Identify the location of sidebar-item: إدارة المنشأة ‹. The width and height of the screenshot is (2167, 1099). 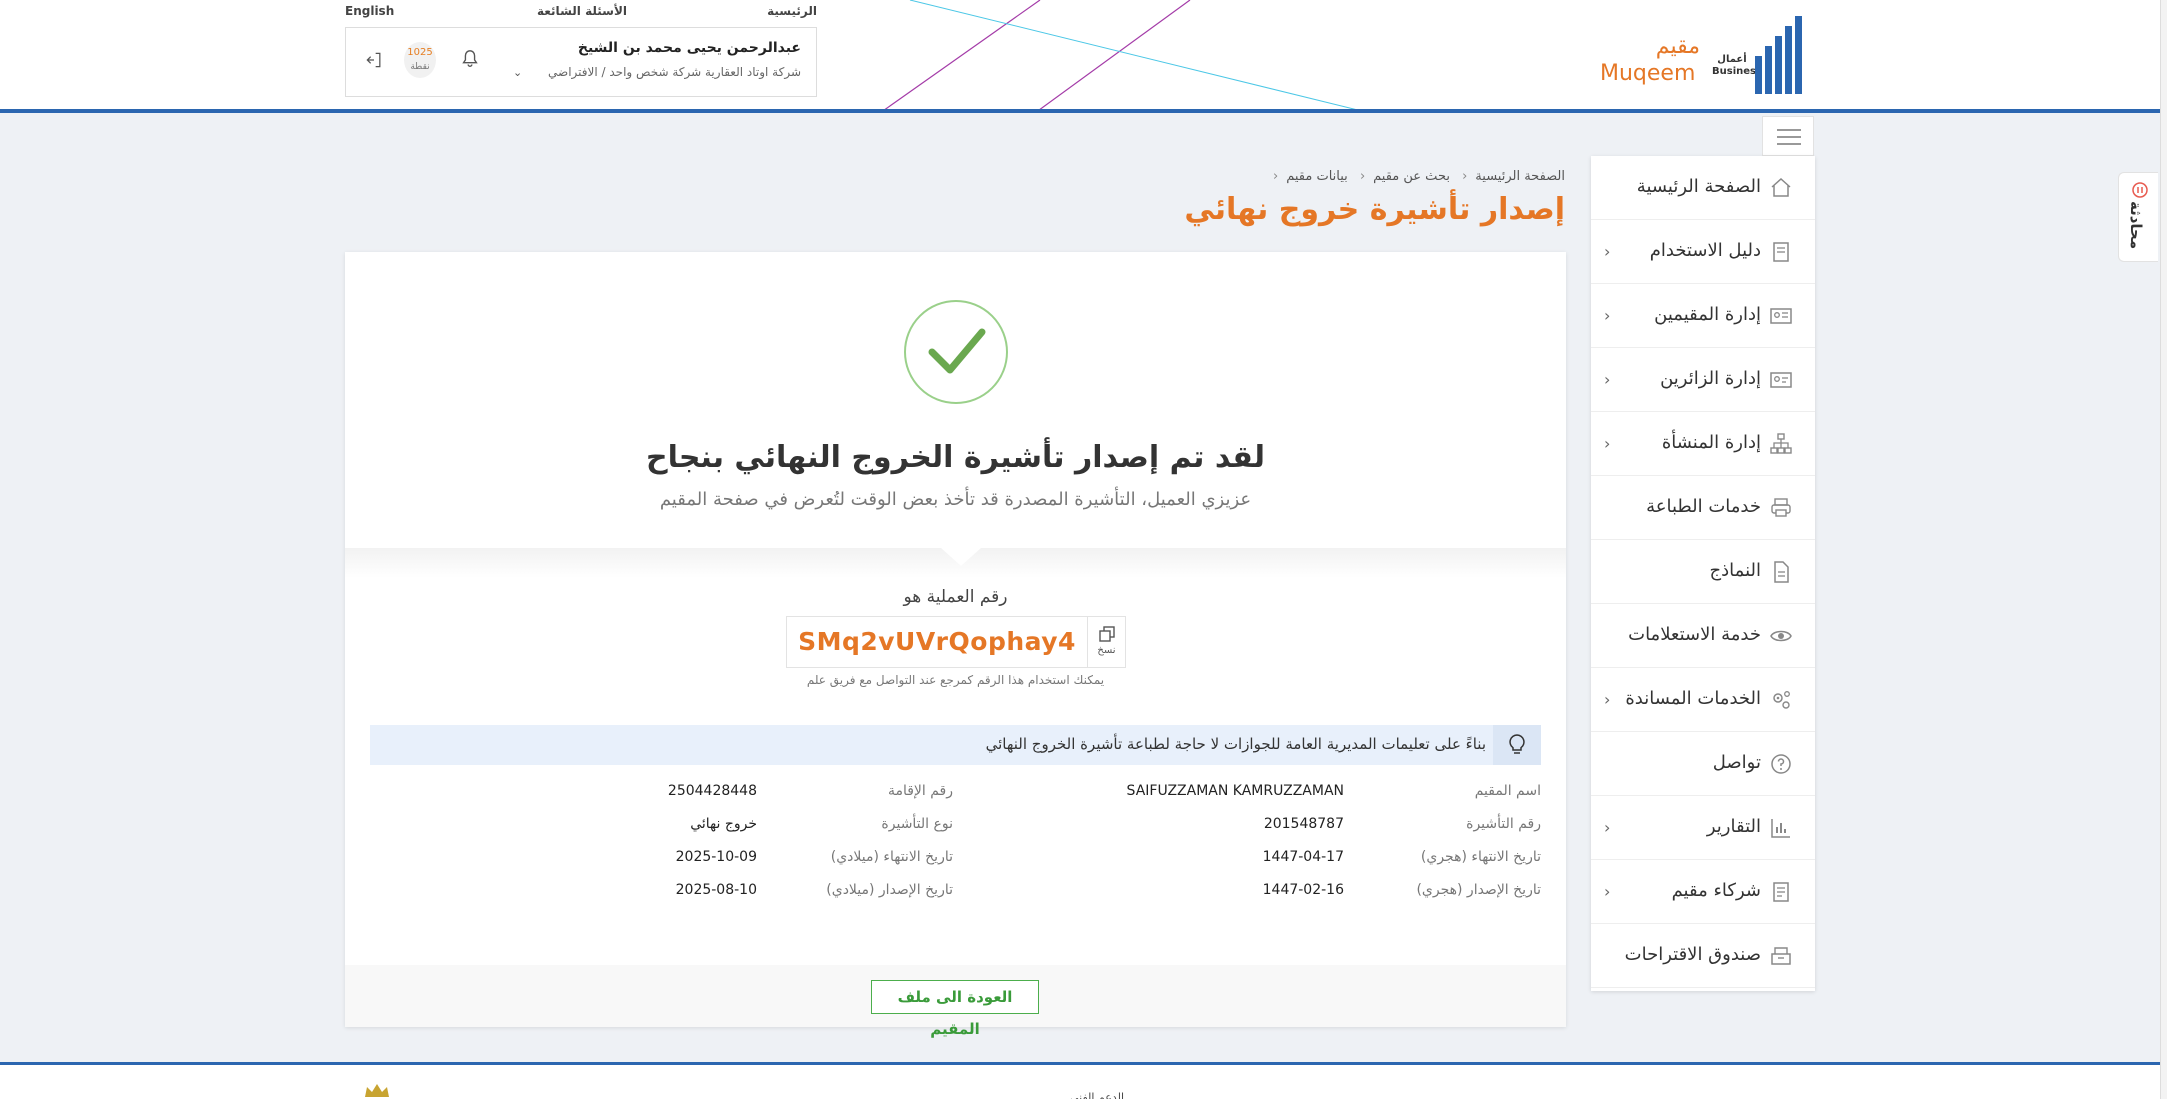
(1703, 444).